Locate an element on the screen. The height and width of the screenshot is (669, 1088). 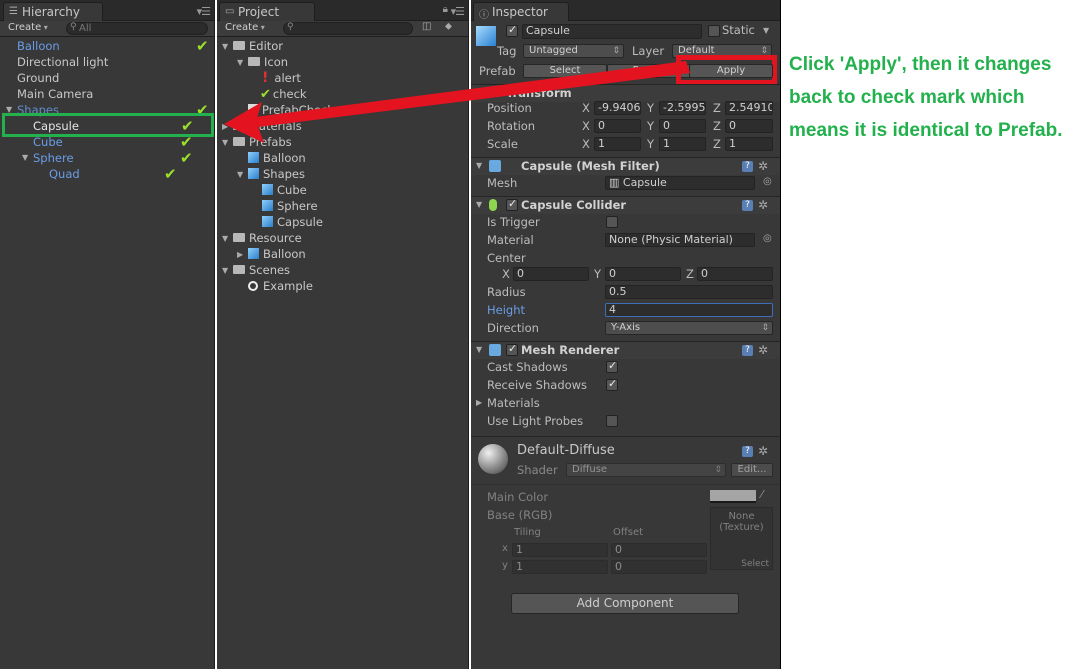
project-item-cube: Cube is located at coordinates (284, 190).